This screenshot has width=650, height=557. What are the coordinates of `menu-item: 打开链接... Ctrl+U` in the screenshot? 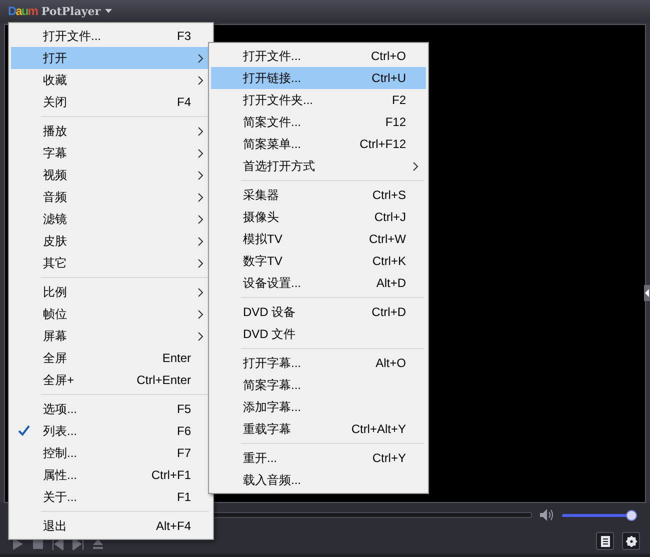 It's located at (318, 78).